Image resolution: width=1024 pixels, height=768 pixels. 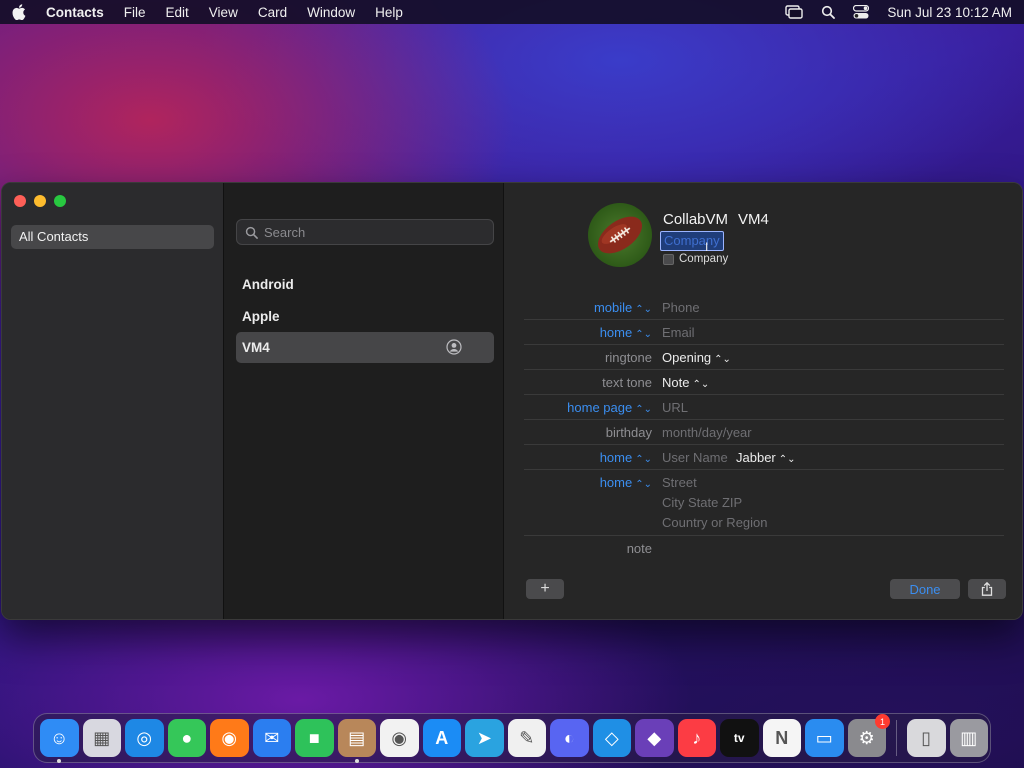 I want to click on add-field-button: +, so click(x=545, y=589).